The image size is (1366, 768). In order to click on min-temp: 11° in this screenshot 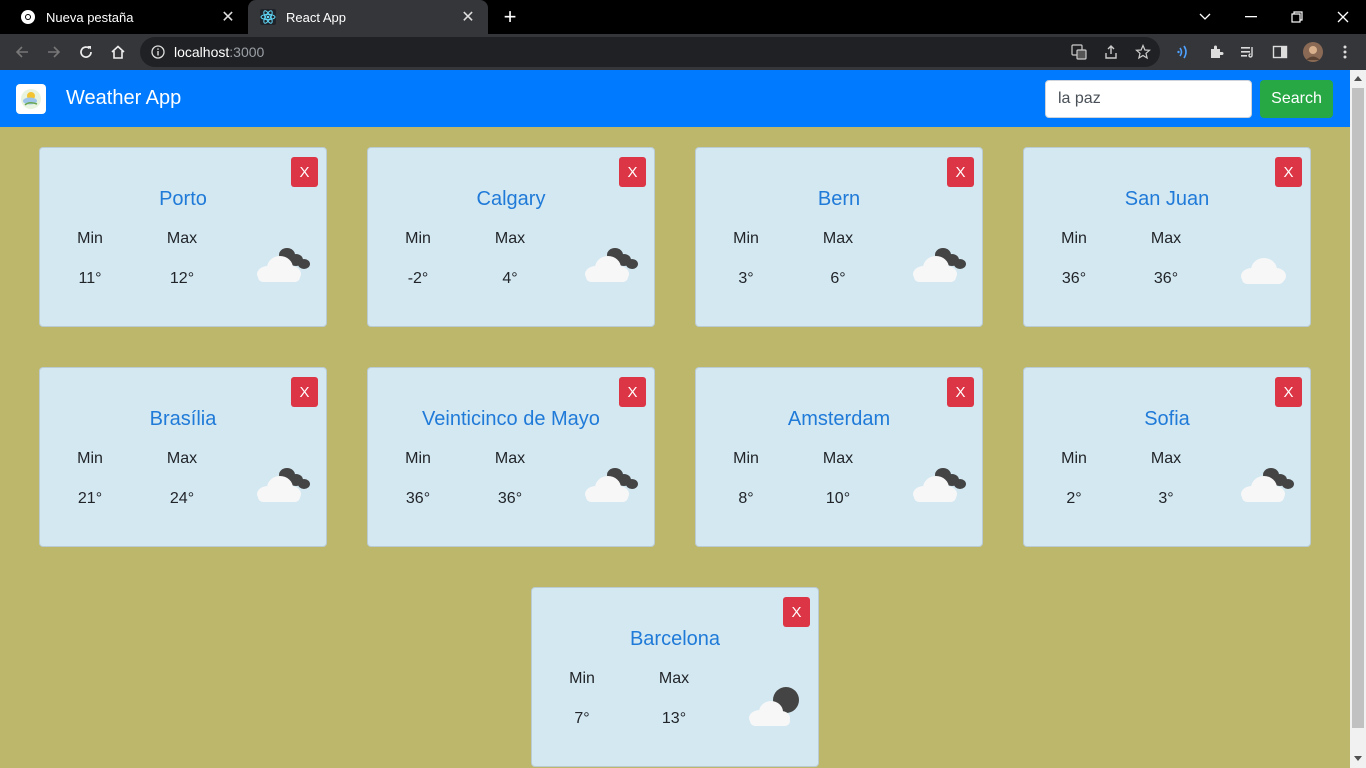, I will do `click(90, 278)`.